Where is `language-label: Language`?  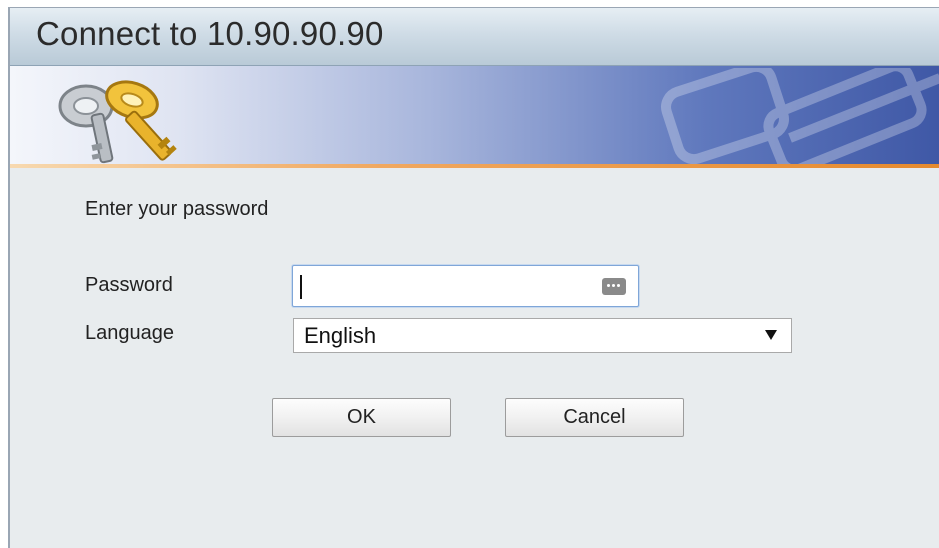
language-label: Language is located at coordinates (129, 333).